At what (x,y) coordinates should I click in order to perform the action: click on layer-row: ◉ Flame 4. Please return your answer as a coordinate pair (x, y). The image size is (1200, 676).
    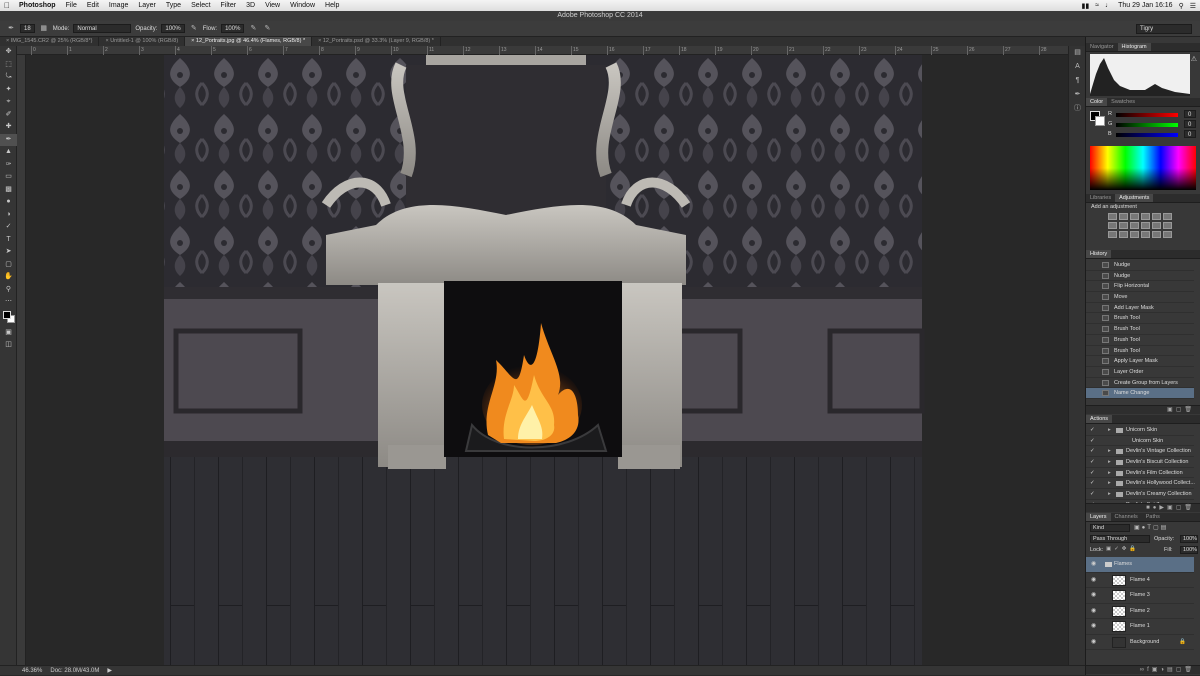
    Looking at the image, I should click on (1140, 581).